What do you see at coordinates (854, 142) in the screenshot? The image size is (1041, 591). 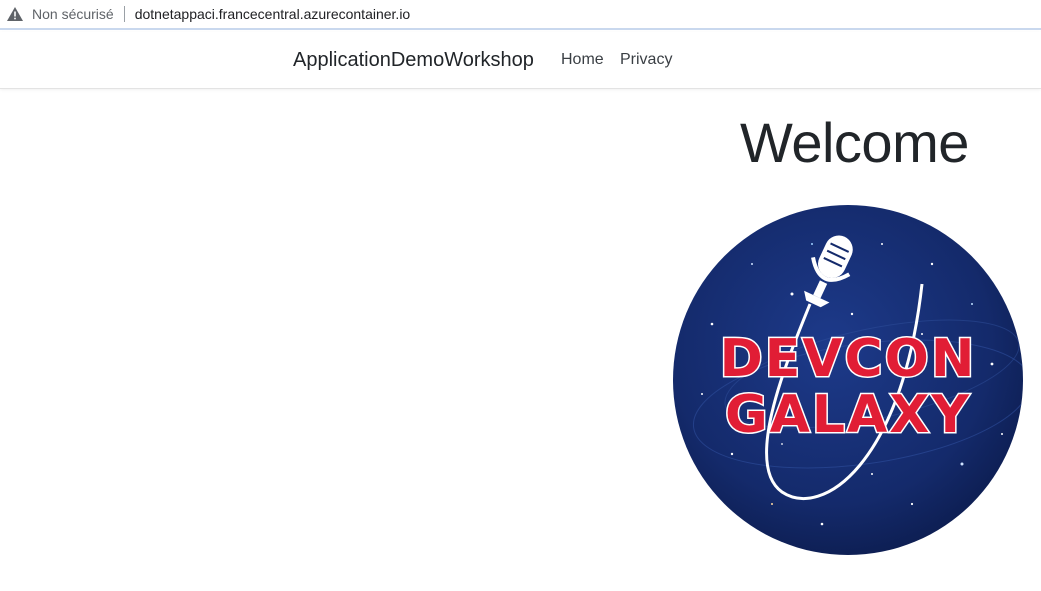 I see `page-heading: Welcome` at bounding box center [854, 142].